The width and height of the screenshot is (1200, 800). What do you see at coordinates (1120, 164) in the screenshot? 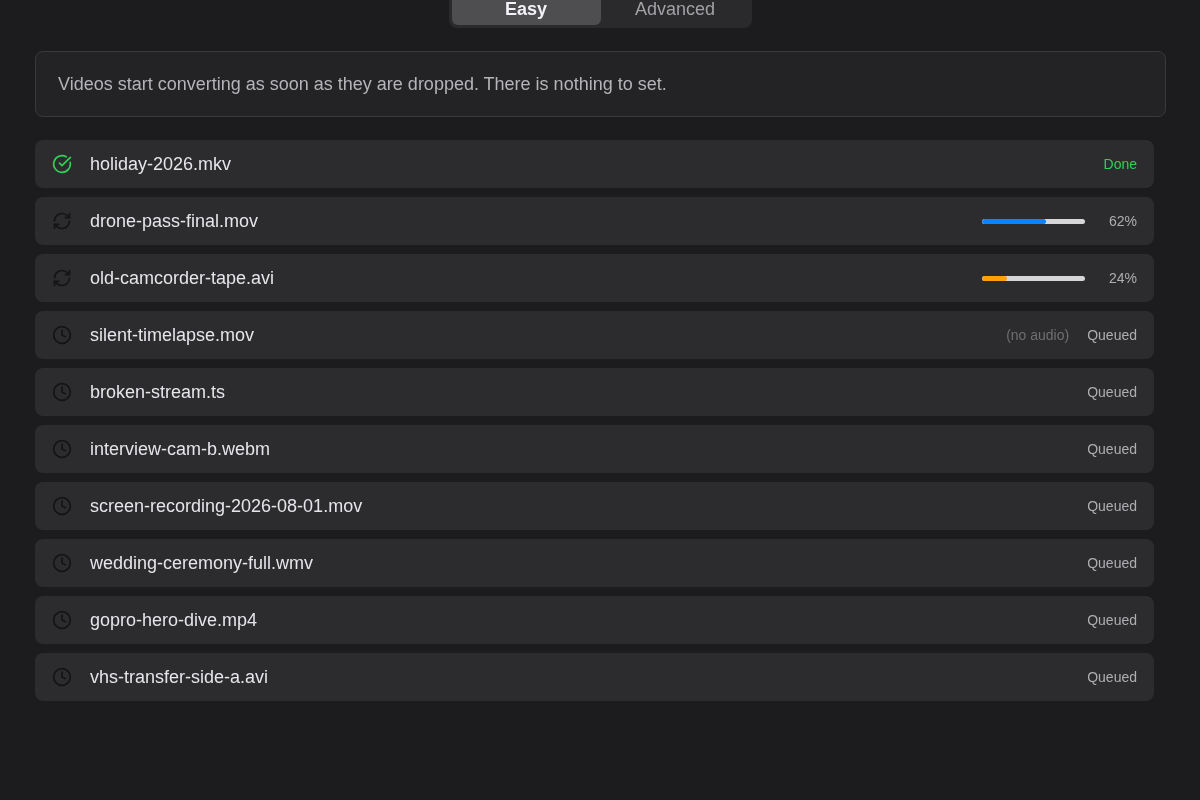
I see `status-label: Done` at bounding box center [1120, 164].